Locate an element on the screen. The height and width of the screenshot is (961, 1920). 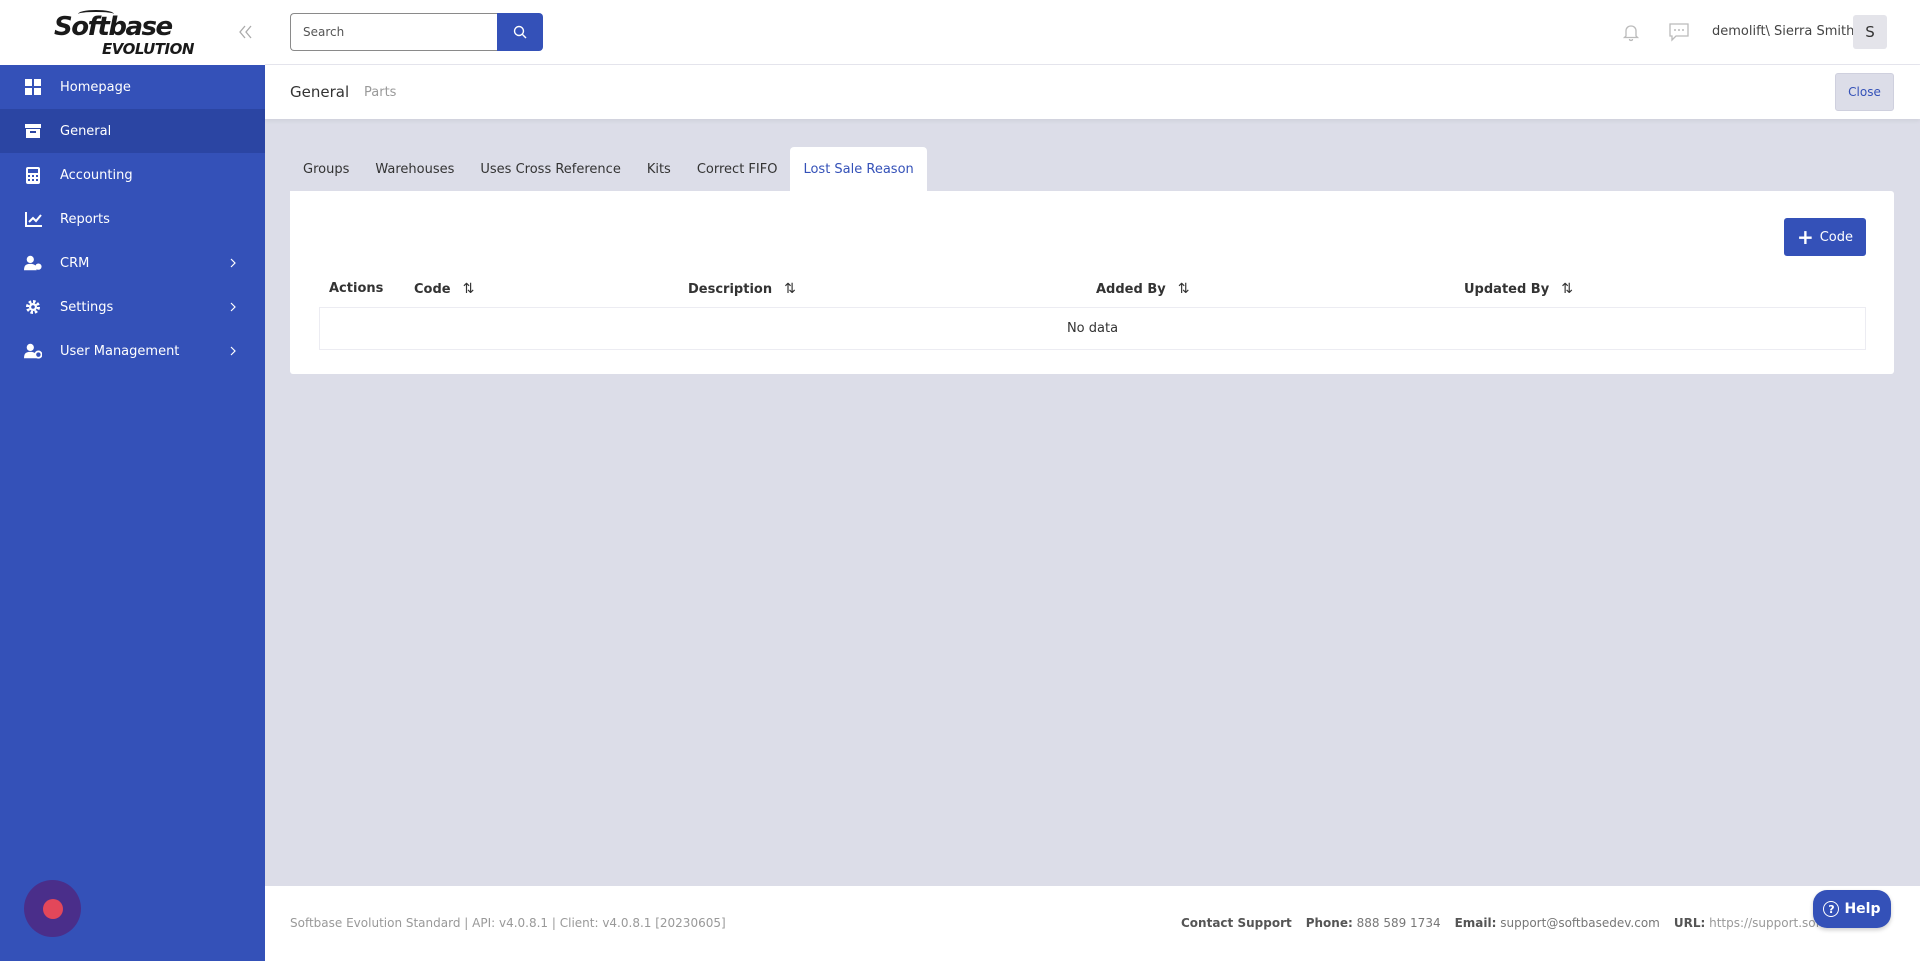
tab-warehouses: Warehouses is located at coordinates (414, 169).